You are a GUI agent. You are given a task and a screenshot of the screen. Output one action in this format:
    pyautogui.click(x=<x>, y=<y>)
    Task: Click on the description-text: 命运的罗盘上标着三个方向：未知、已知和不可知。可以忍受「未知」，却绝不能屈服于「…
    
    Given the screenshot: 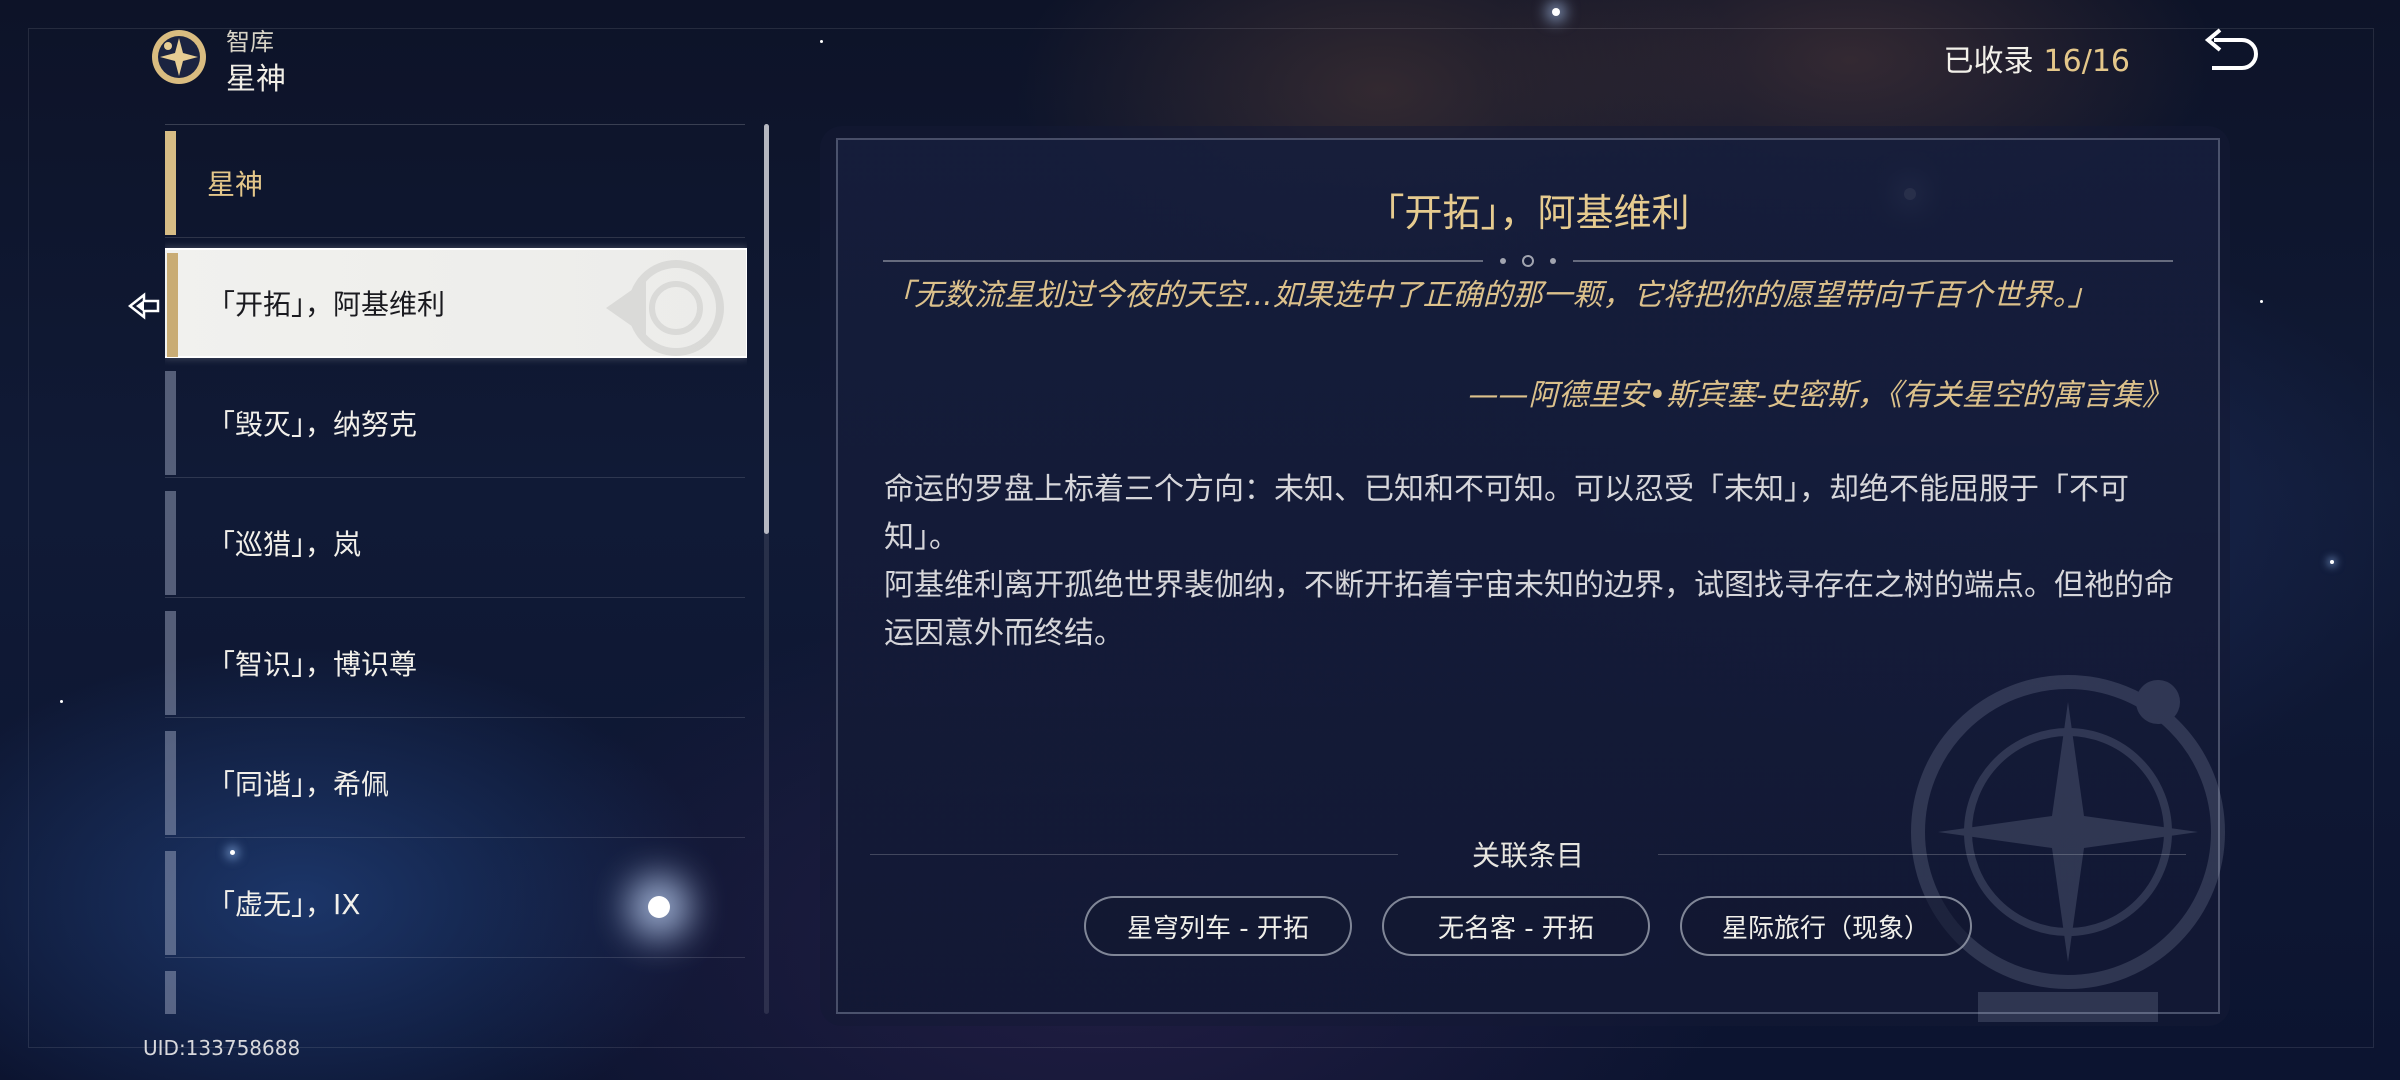 What is the action you would take?
    pyautogui.click(x=1529, y=562)
    